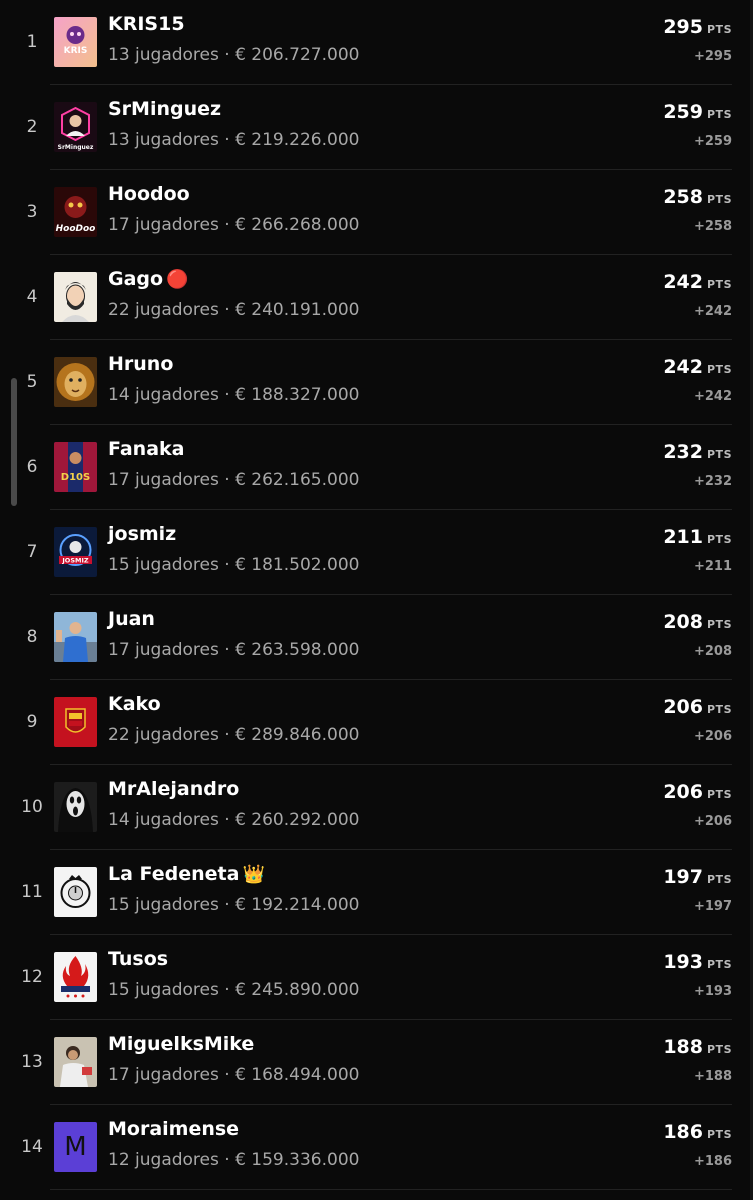 The width and height of the screenshot is (753, 1200). Describe the element at coordinates (75, 561) in the screenshot. I see `svg-text: JOSMIZ` at that location.